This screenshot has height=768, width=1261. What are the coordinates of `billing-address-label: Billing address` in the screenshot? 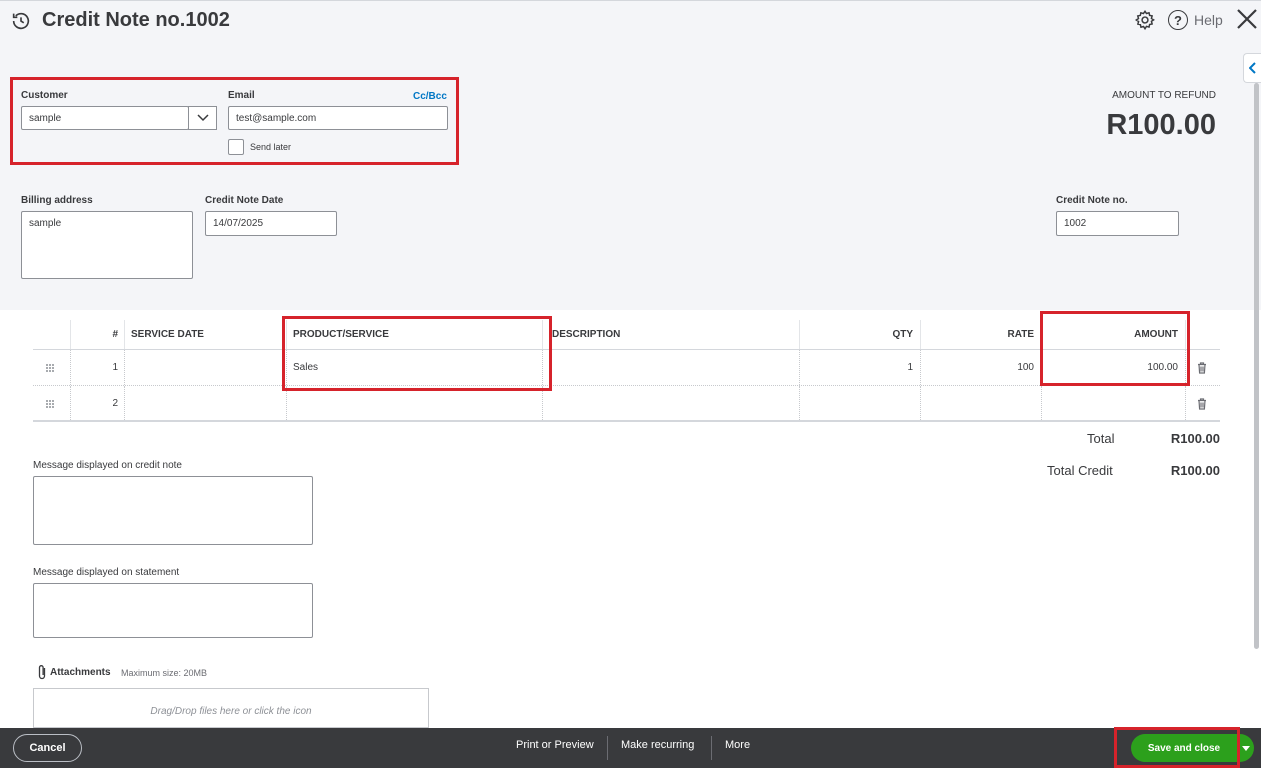 It's located at (57, 200).